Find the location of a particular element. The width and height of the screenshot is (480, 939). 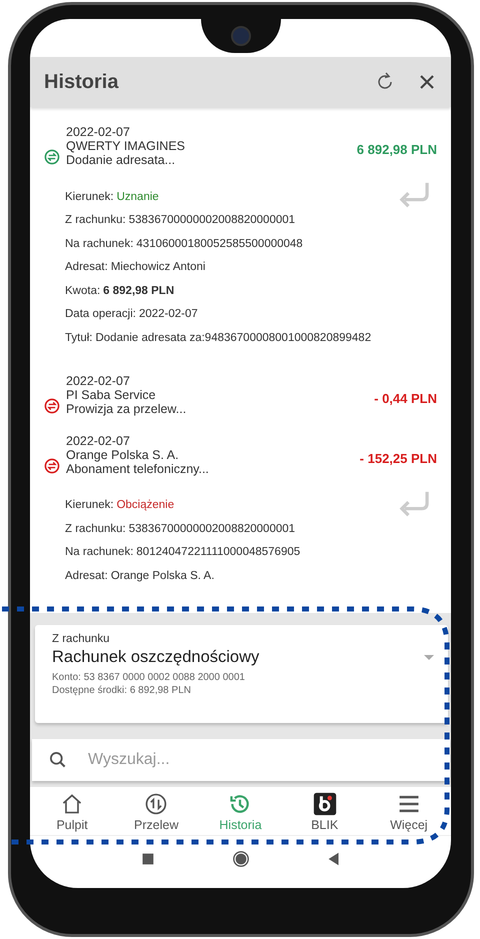

nav-tab: Pulpit is located at coordinates (72, 812).